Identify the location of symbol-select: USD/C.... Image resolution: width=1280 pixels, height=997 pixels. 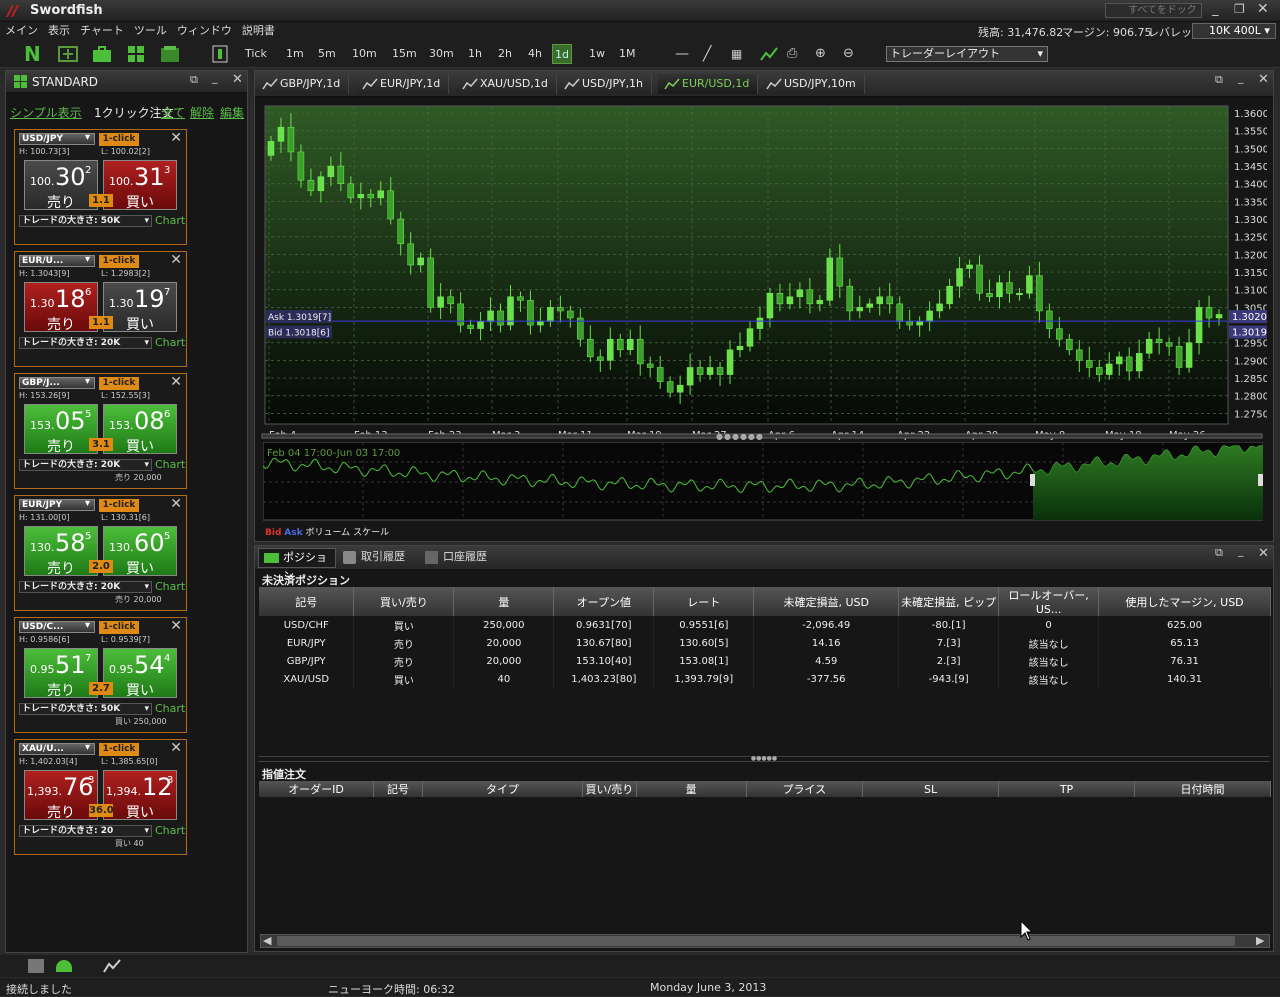
(57, 627).